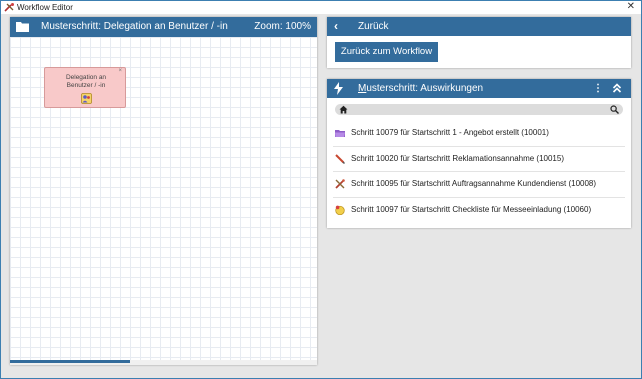 The width and height of the screenshot is (642, 379). Describe the element at coordinates (598, 89) in the screenshot. I see `more-options-icon: ⋮` at that location.